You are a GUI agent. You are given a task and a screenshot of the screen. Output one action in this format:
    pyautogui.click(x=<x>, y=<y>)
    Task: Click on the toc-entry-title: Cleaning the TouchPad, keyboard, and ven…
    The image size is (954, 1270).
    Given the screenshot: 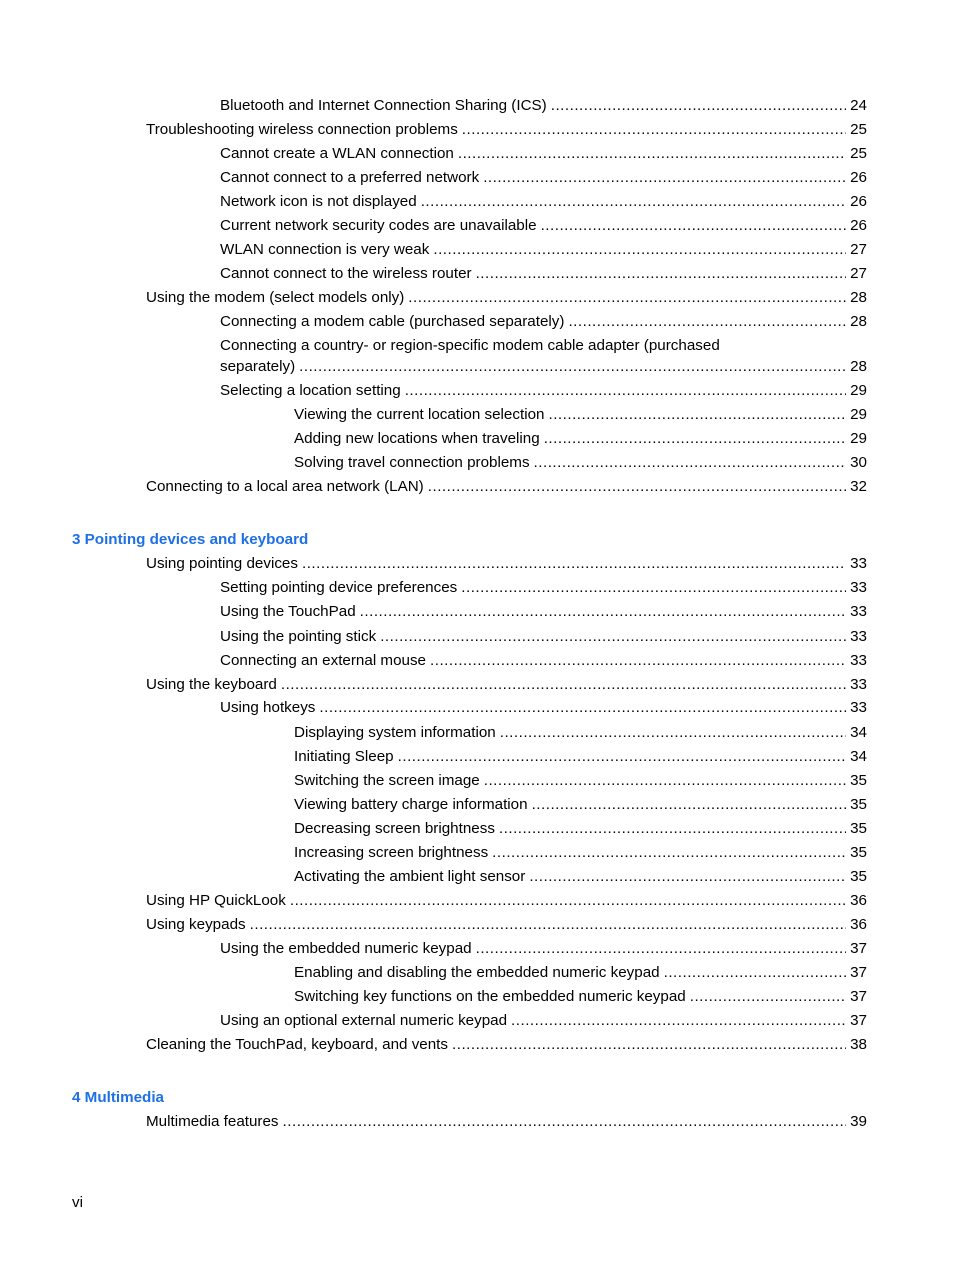 What is the action you would take?
    pyautogui.click(x=297, y=1044)
    